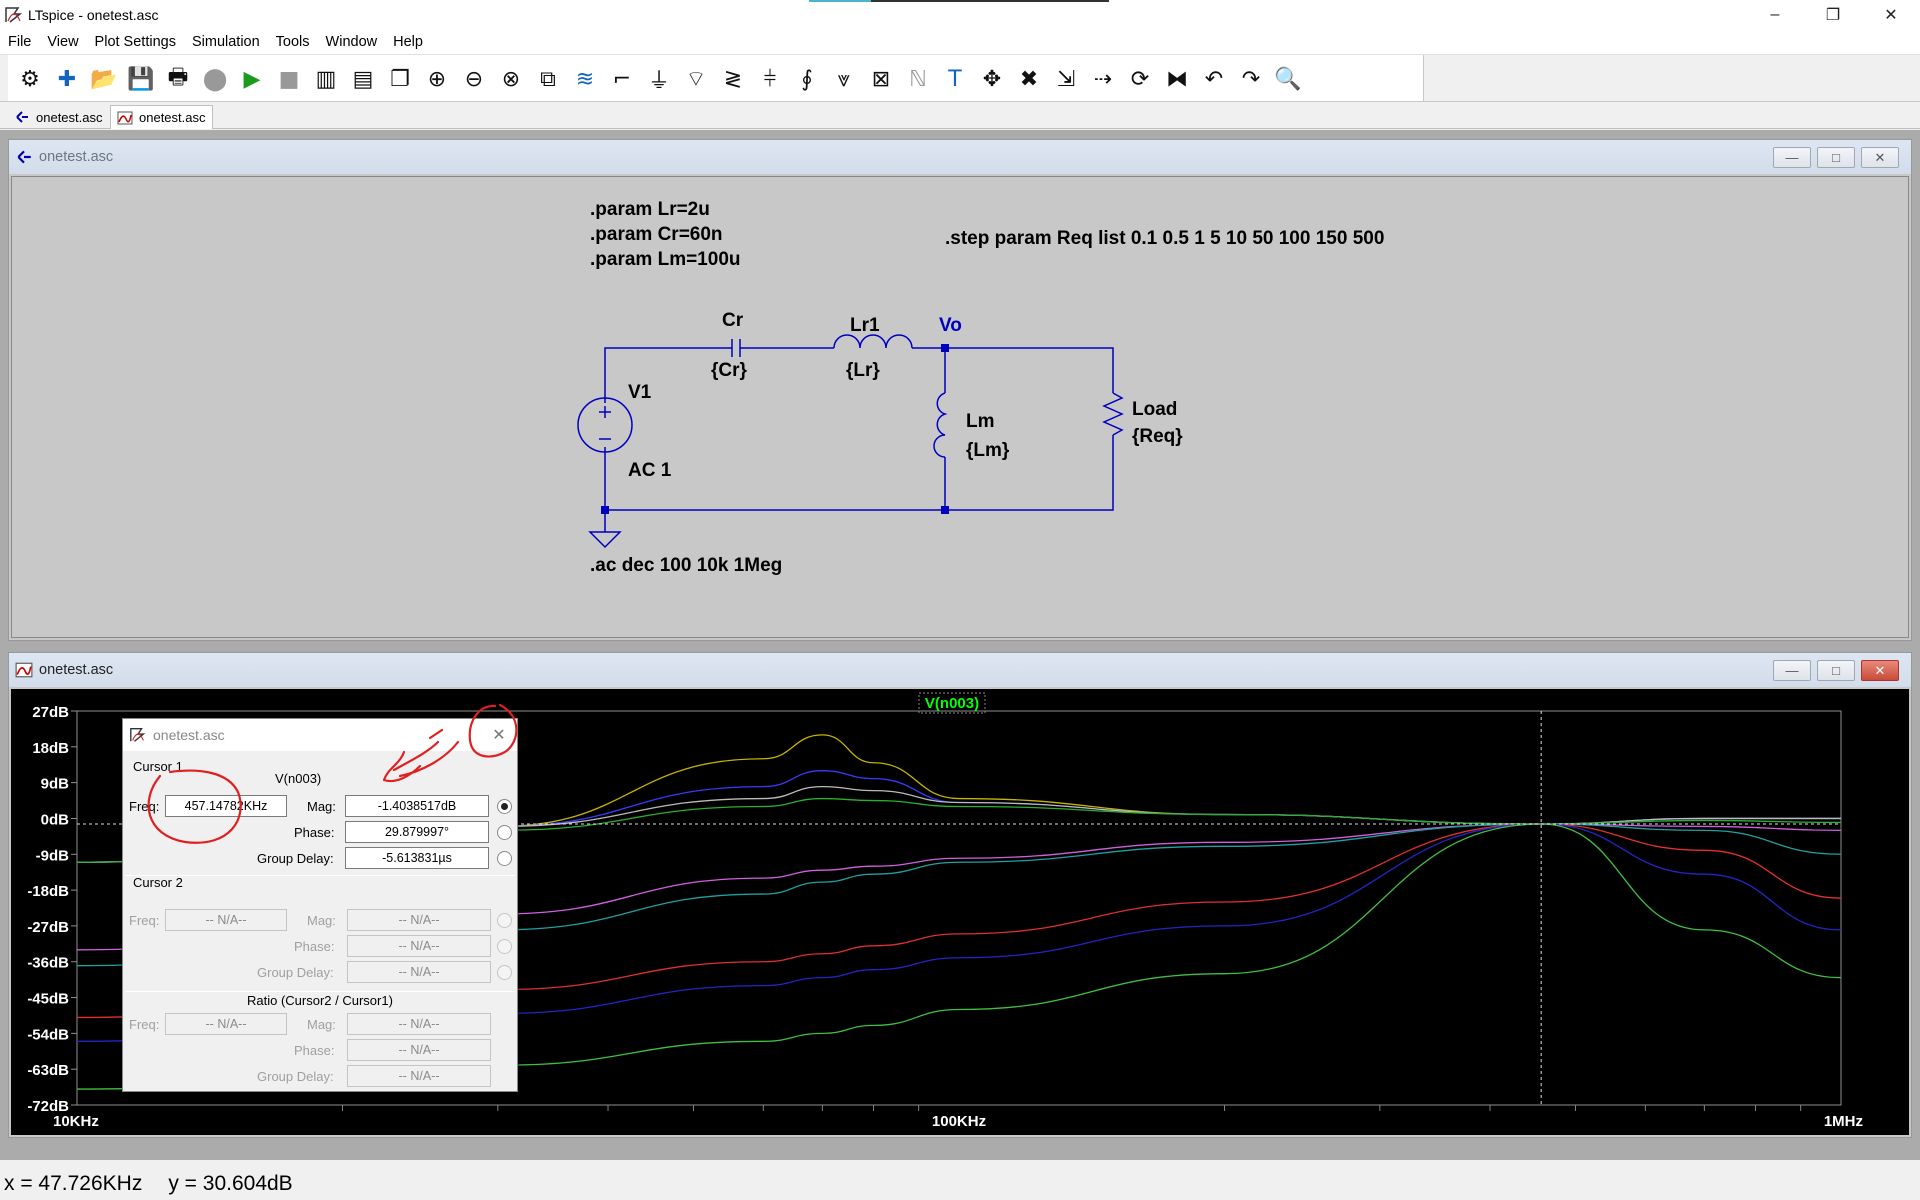 The image size is (1920, 1200). I want to click on param-cr-directive: .param Cr=60n, so click(656, 234).